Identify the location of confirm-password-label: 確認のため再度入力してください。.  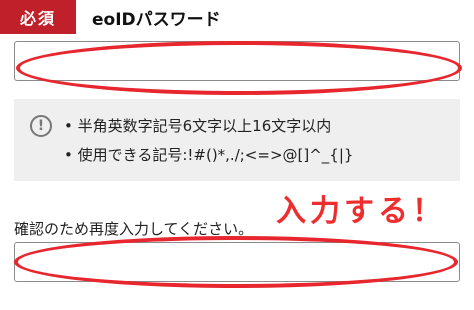
(134, 229).